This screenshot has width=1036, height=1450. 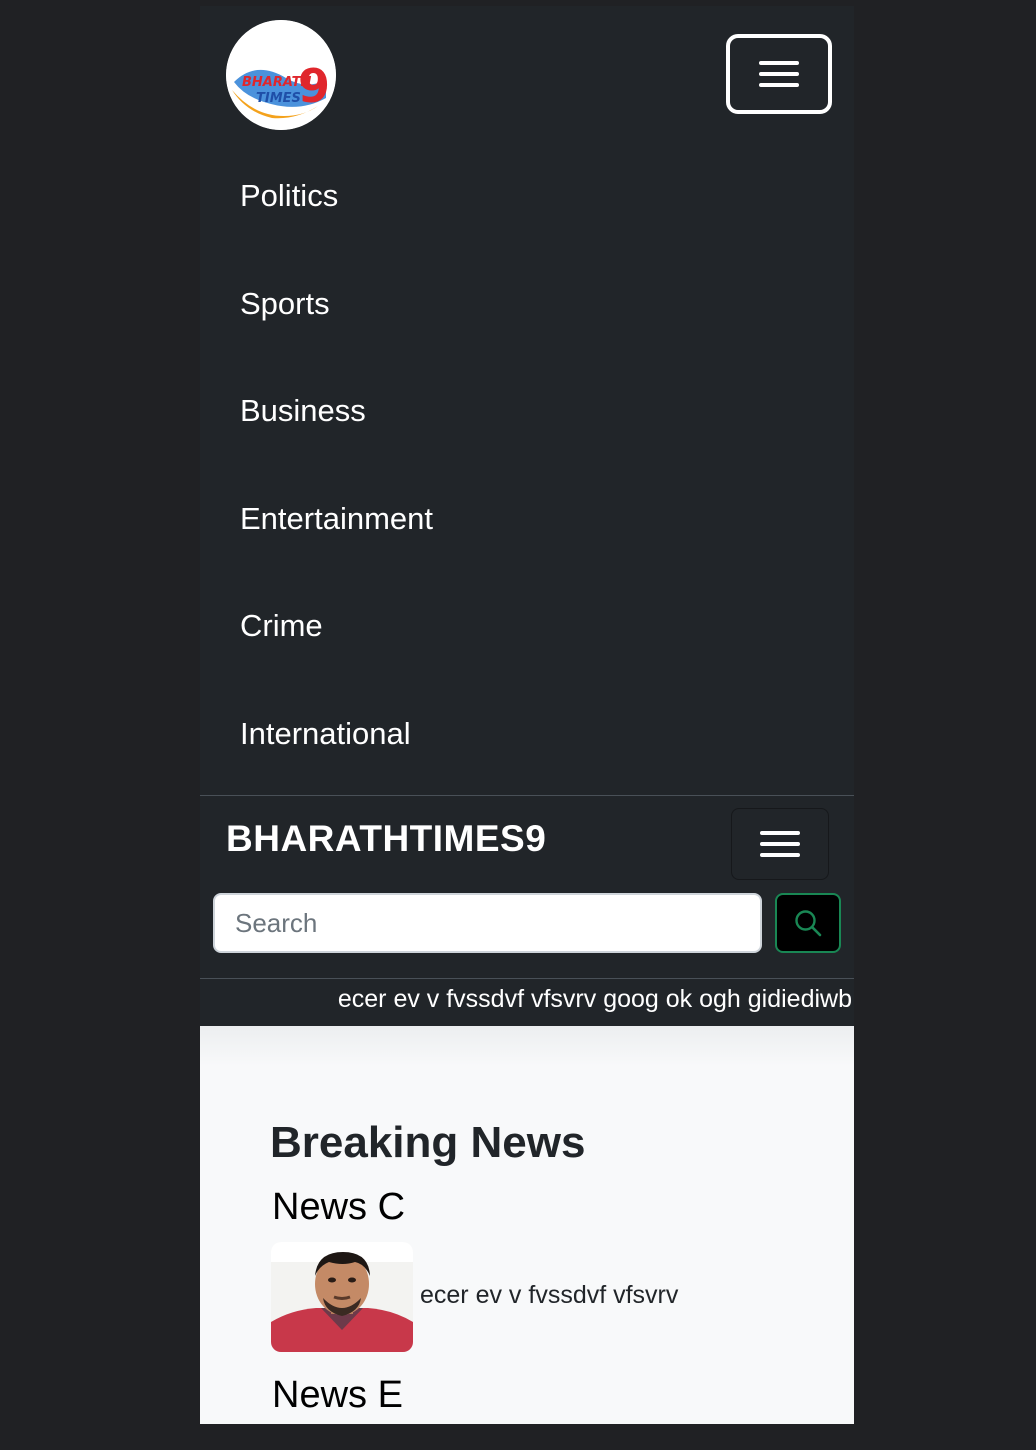 What do you see at coordinates (527, 795) in the screenshot?
I see `navbar-divider` at bounding box center [527, 795].